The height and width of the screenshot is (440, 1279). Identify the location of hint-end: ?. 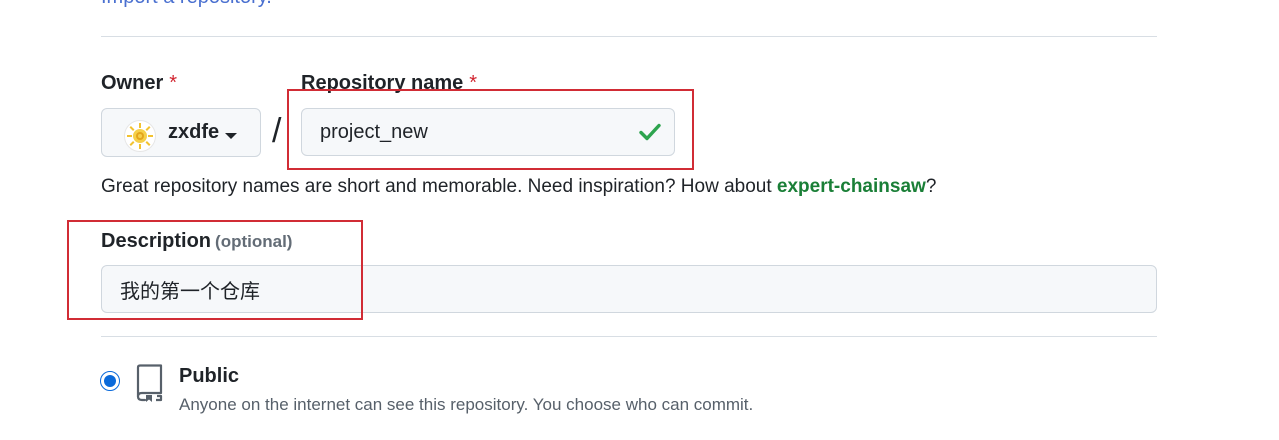
(931, 186).